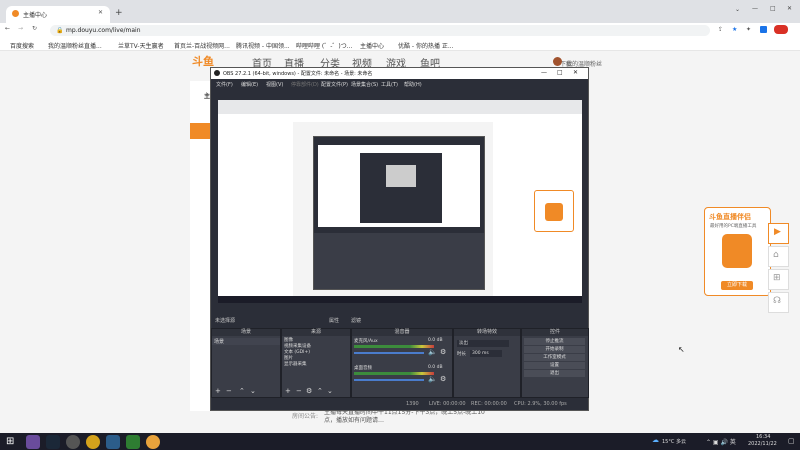  What do you see at coordinates (575, 72) in the screenshot?
I see `obs-close-icon: ✕` at bounding box center [575, 72].